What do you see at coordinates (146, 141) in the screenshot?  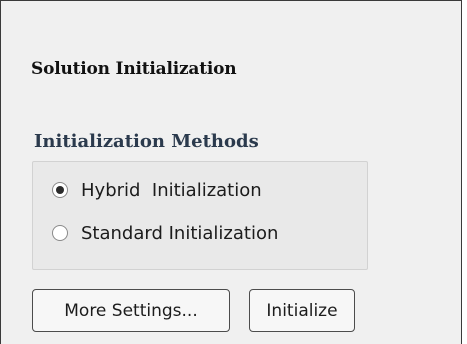 I see `initialization-methods-label: Initialization Methods` at bounding box center [146, 141].